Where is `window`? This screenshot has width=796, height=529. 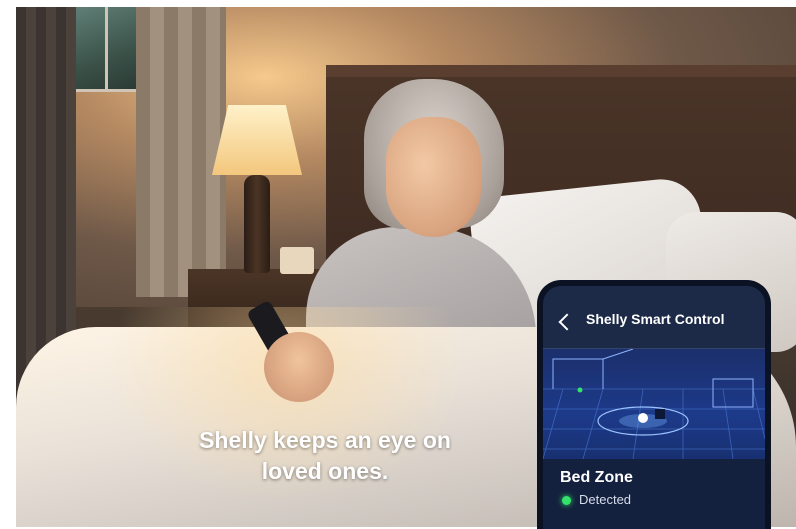
window is located at coordinates (107, 49).